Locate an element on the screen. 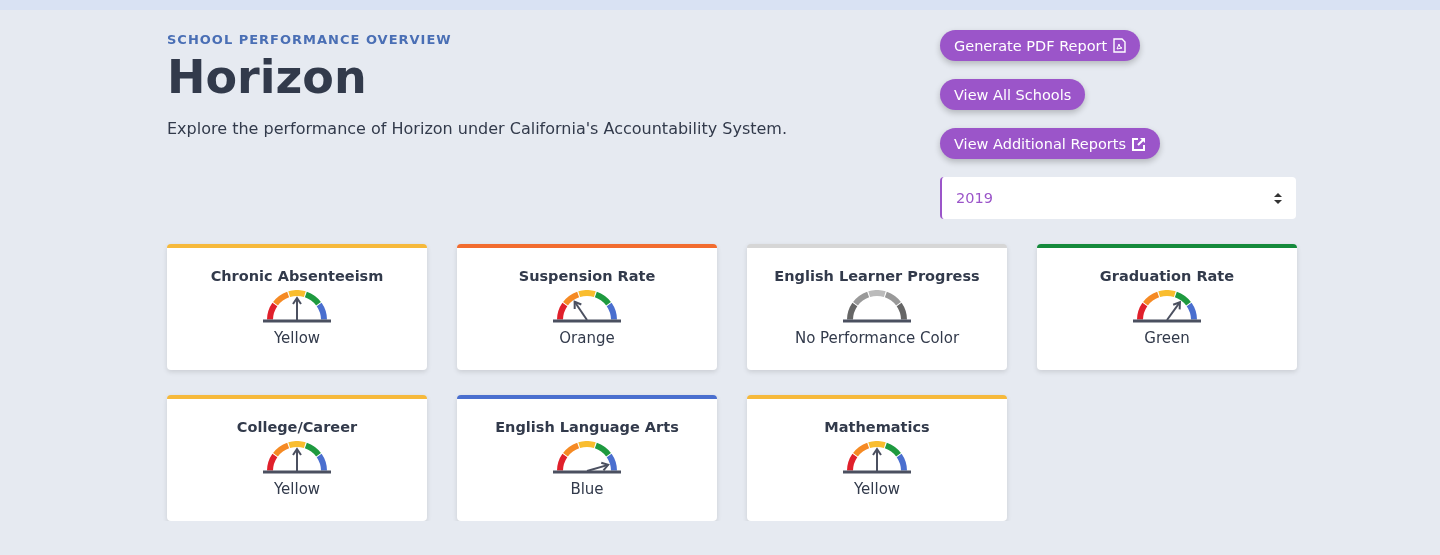 This screenshot has width=1440, height=555. indicator-status: Green is located at coordinates (1167, 338).